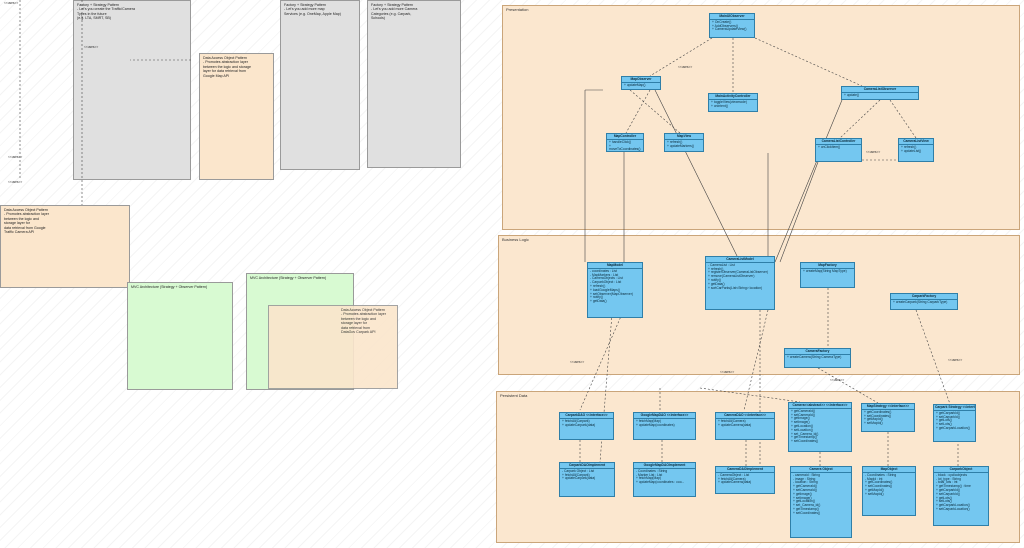 The height and width of the screenshot is (548, 1024). I want to click on class-map-view: MapView + refresh() + updateMarkers(), so click(684, 142).